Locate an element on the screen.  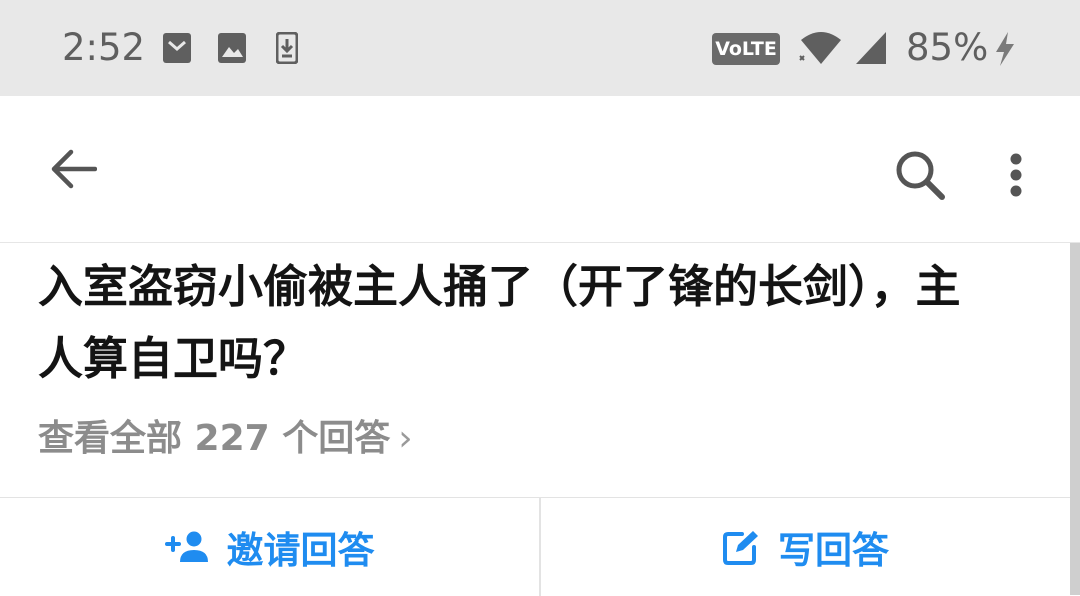
invite-answer-label: 邀请回答 is located at coordinates (300, 550).